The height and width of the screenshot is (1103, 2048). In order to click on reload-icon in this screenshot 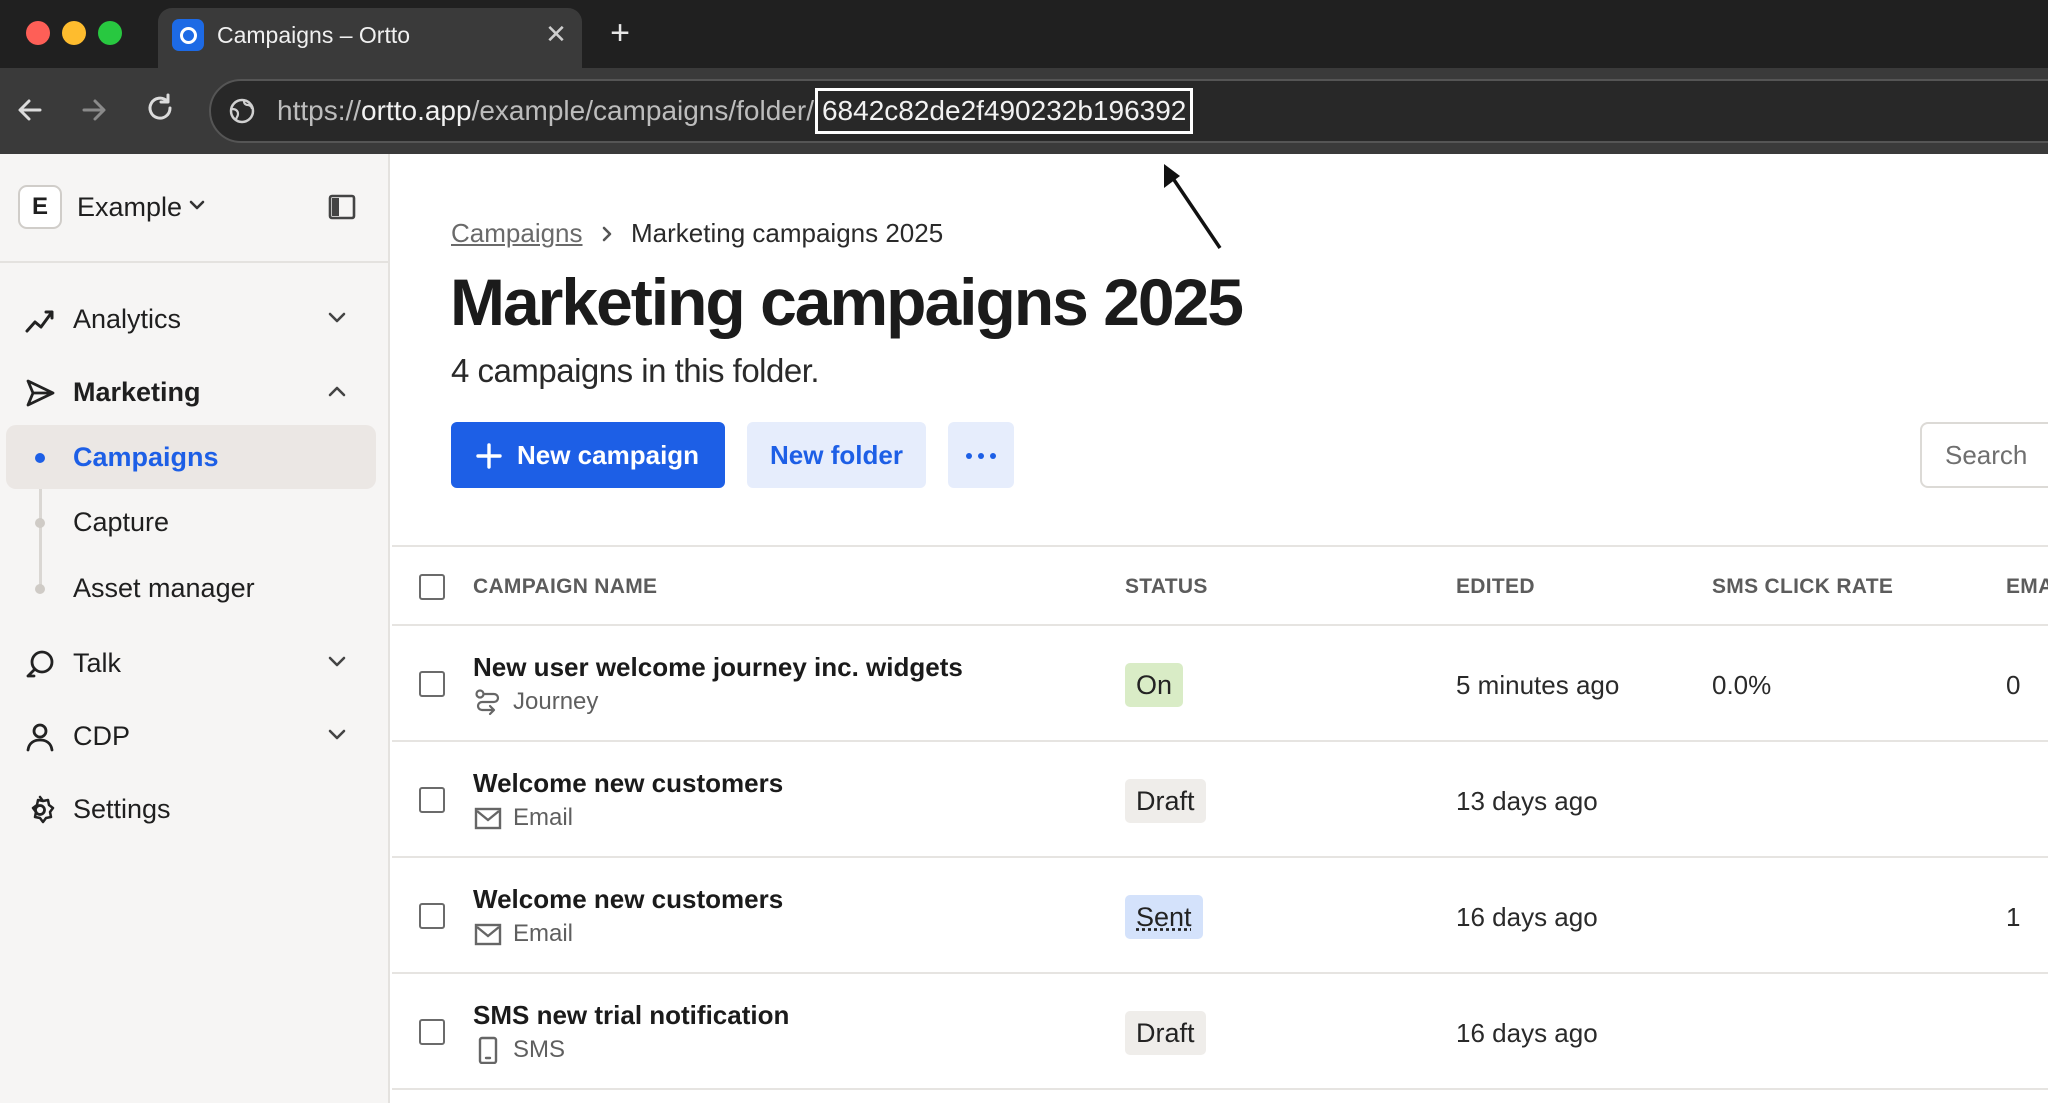, I will do `click(161, 110)`.